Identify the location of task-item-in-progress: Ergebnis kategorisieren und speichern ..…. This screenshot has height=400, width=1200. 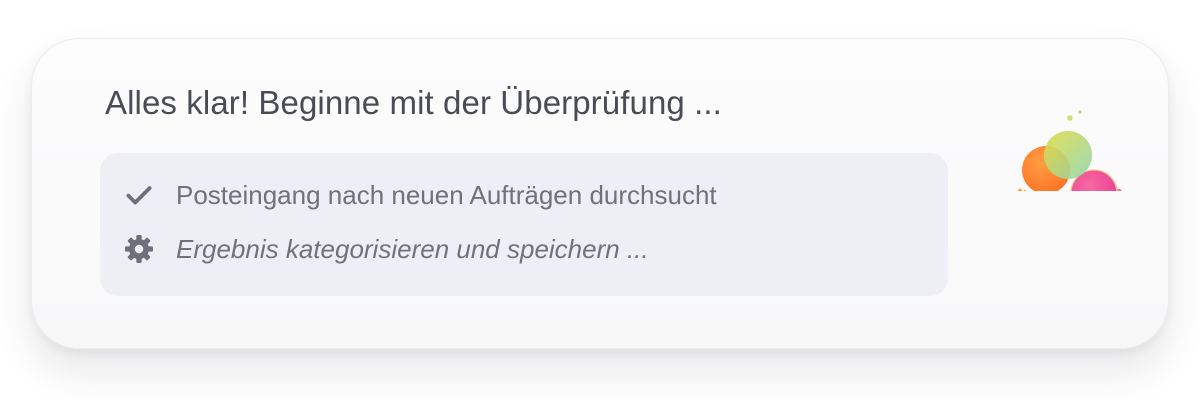
(385, 249).